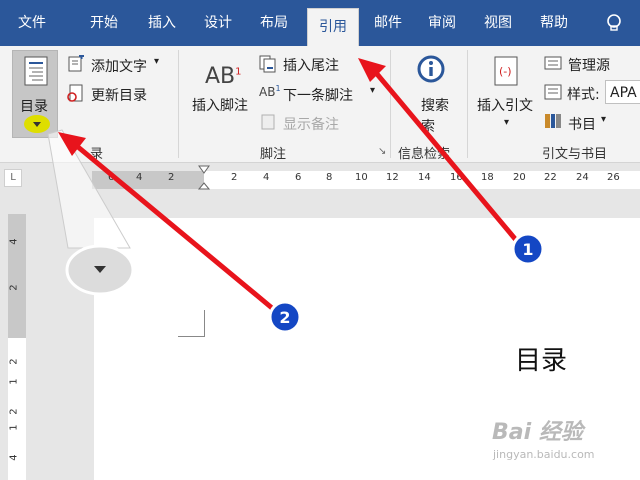 The image size is (640, 480). I want to click on step-marker-2-label: 2, so click(284, 317).